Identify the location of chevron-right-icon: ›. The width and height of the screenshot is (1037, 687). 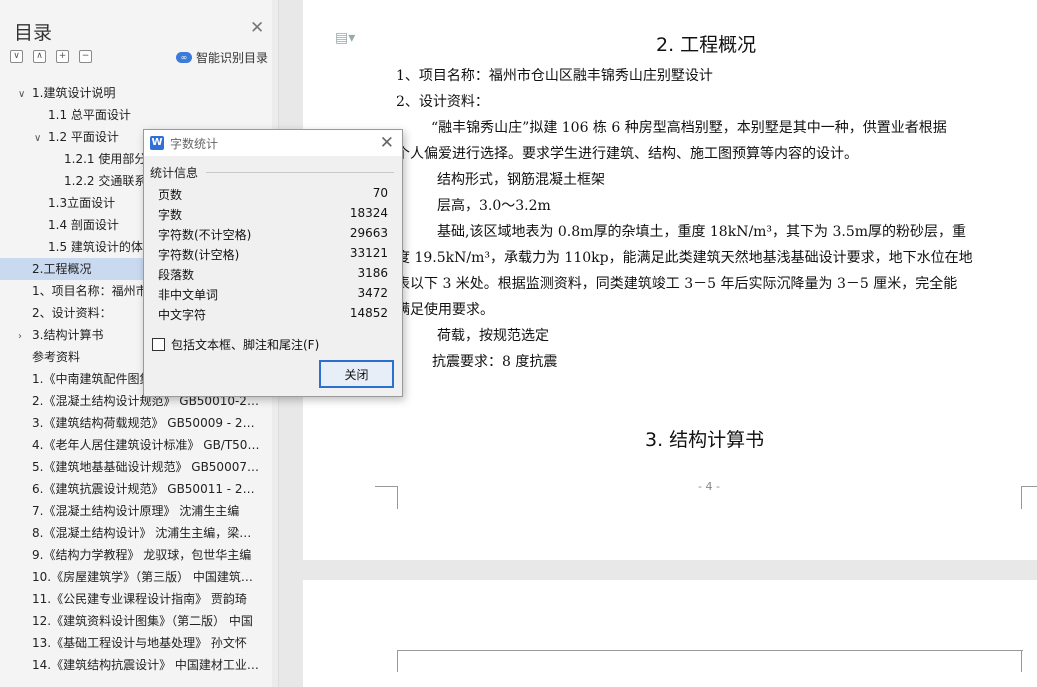
(25, 336).